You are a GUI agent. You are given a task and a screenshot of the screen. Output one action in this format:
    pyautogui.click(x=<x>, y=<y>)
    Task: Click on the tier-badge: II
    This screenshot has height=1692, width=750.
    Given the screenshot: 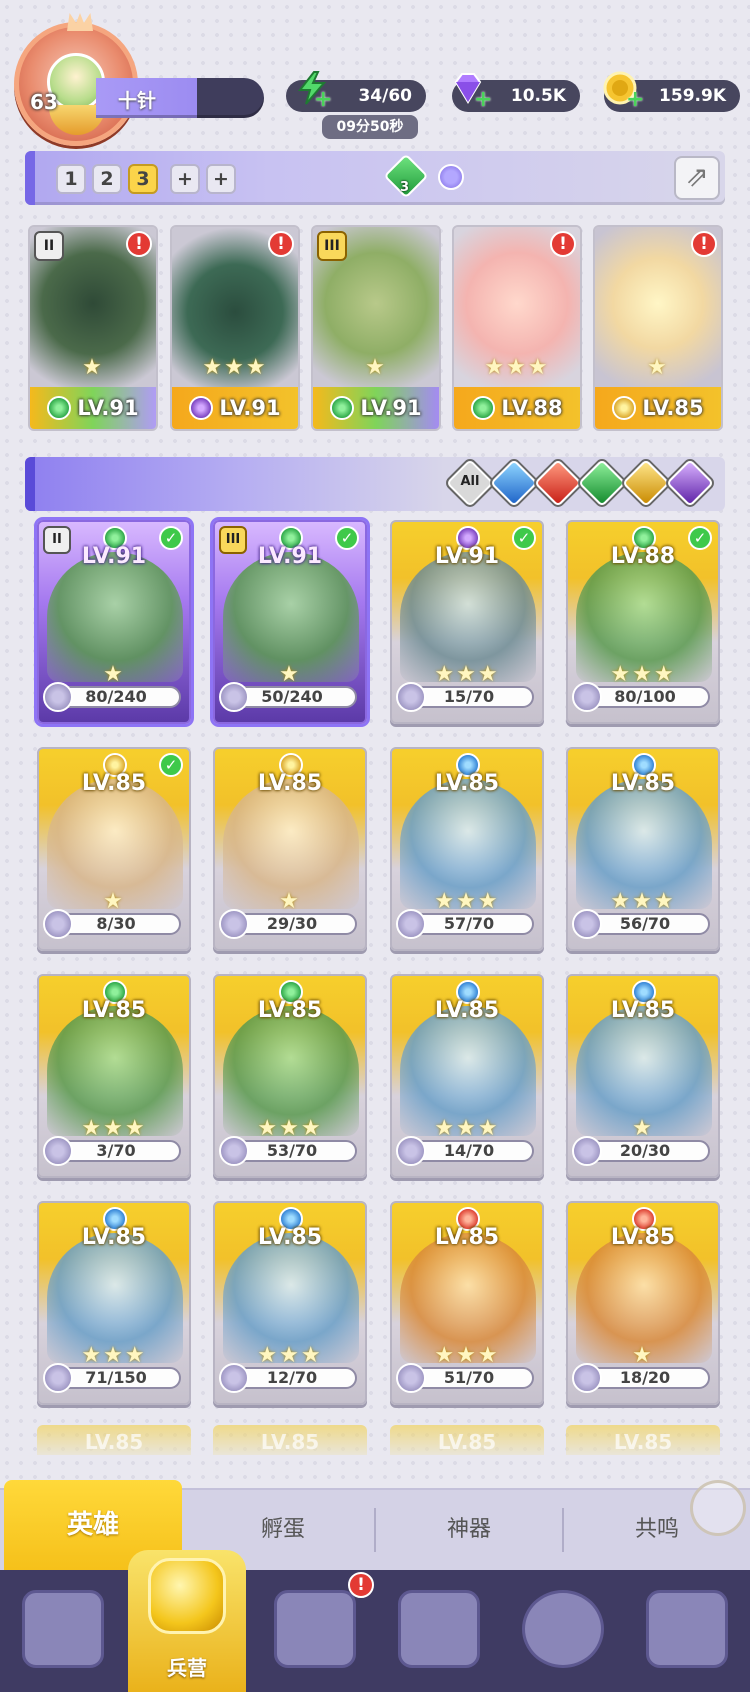 What is the action you would take?
    pyautogui.click(x=49, y=246)
    